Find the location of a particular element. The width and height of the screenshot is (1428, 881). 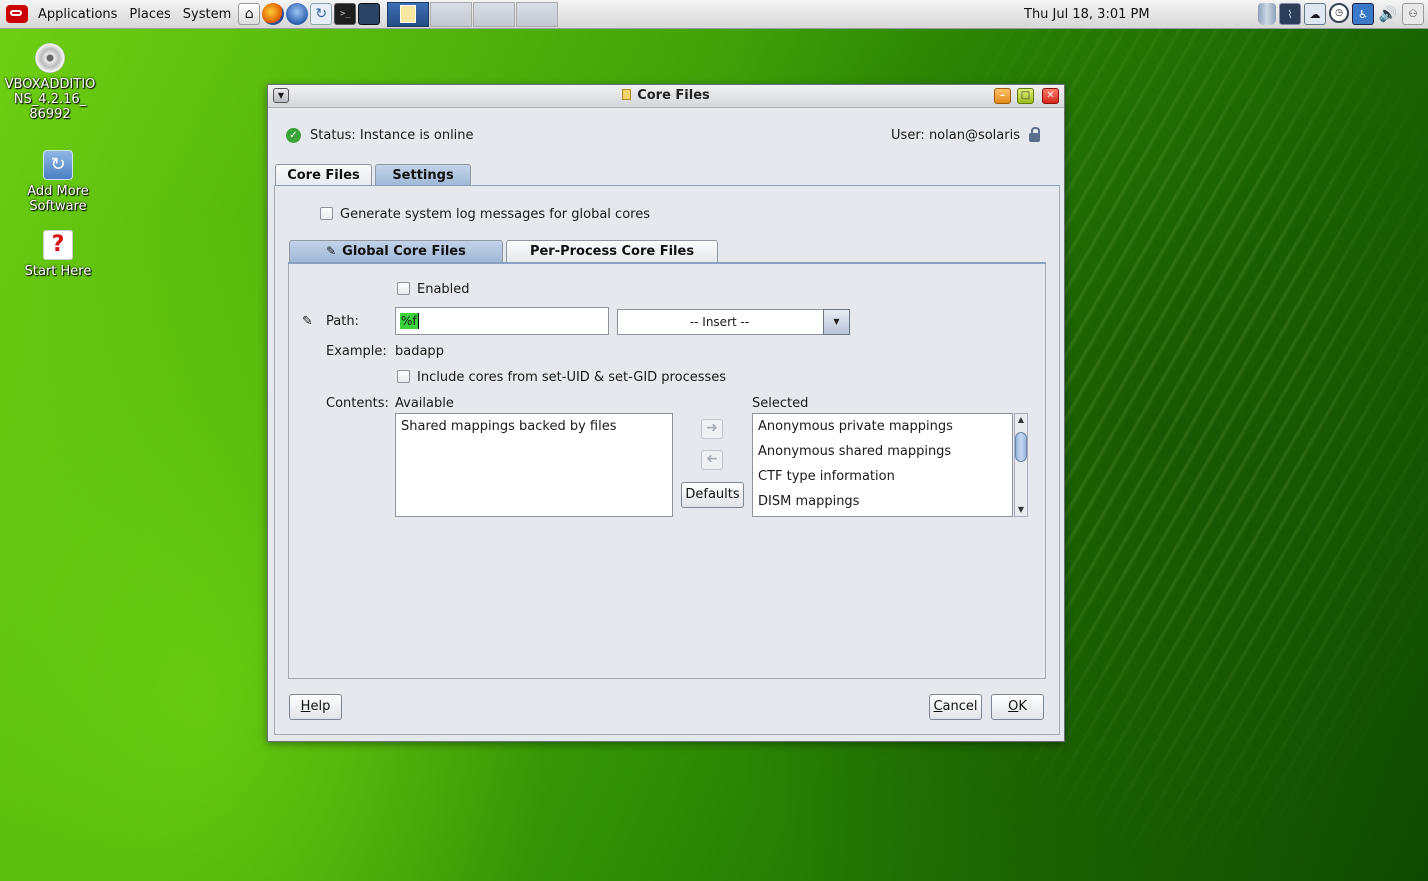

ok-button: OK is located at coordinates (1017, 707).